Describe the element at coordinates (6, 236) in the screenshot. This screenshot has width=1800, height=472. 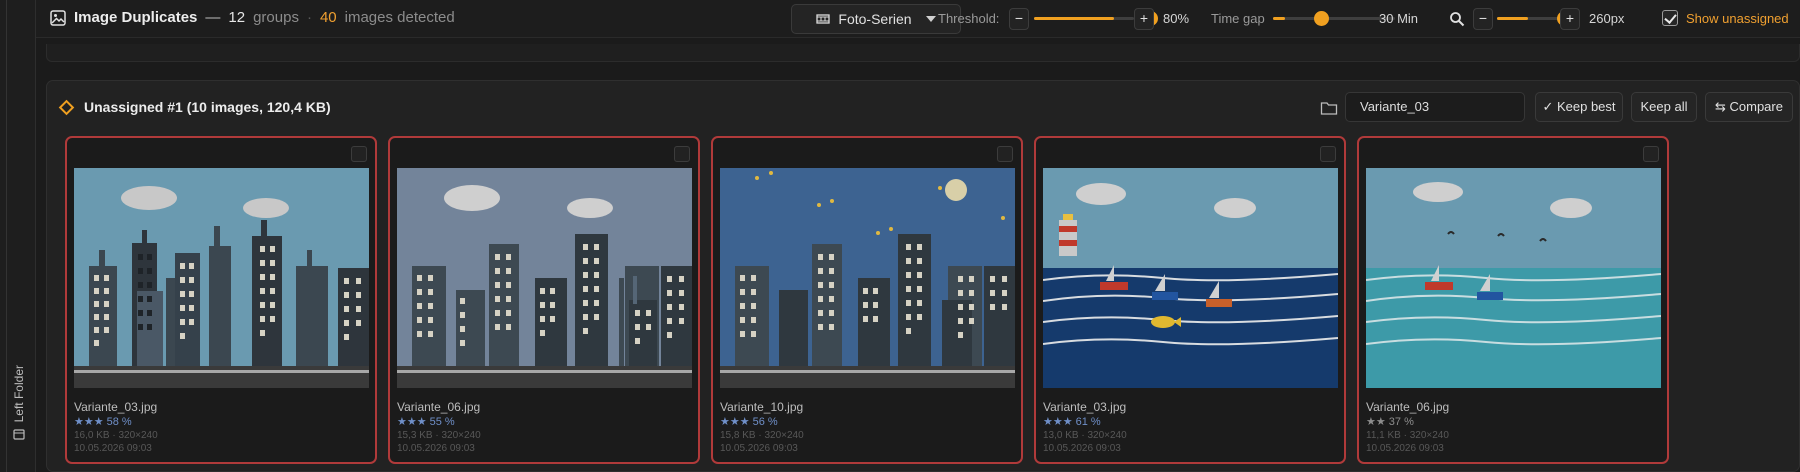
I see `panel-divider` at that location.